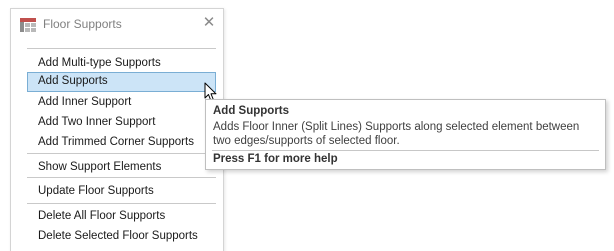 Image resolution: width=614 pixels, height=251 pixels. What do you see at coordinates (121, 123) in the screenshot?
I see `menu-item-add-two-inner-support: Add Two Inner Support` at bounding box center [121, 123].